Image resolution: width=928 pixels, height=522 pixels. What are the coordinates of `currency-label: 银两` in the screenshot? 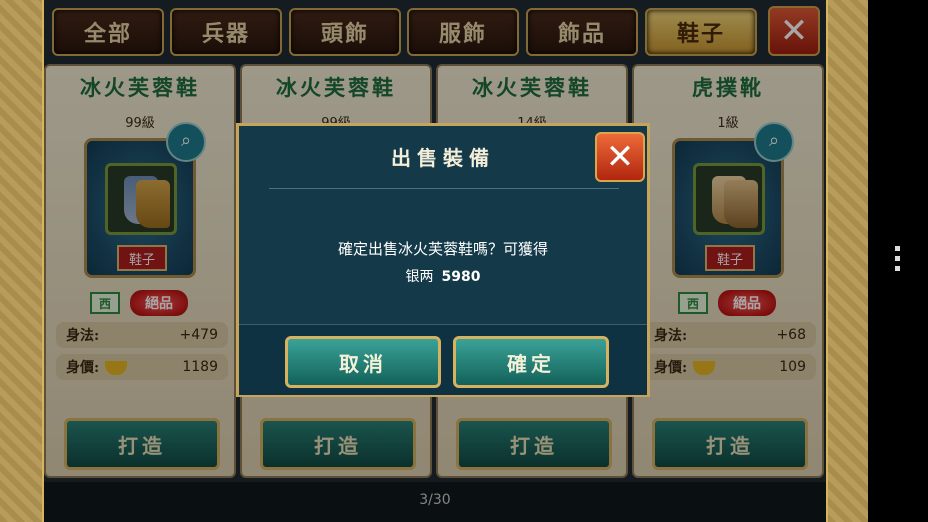 It's located at (419, 277).